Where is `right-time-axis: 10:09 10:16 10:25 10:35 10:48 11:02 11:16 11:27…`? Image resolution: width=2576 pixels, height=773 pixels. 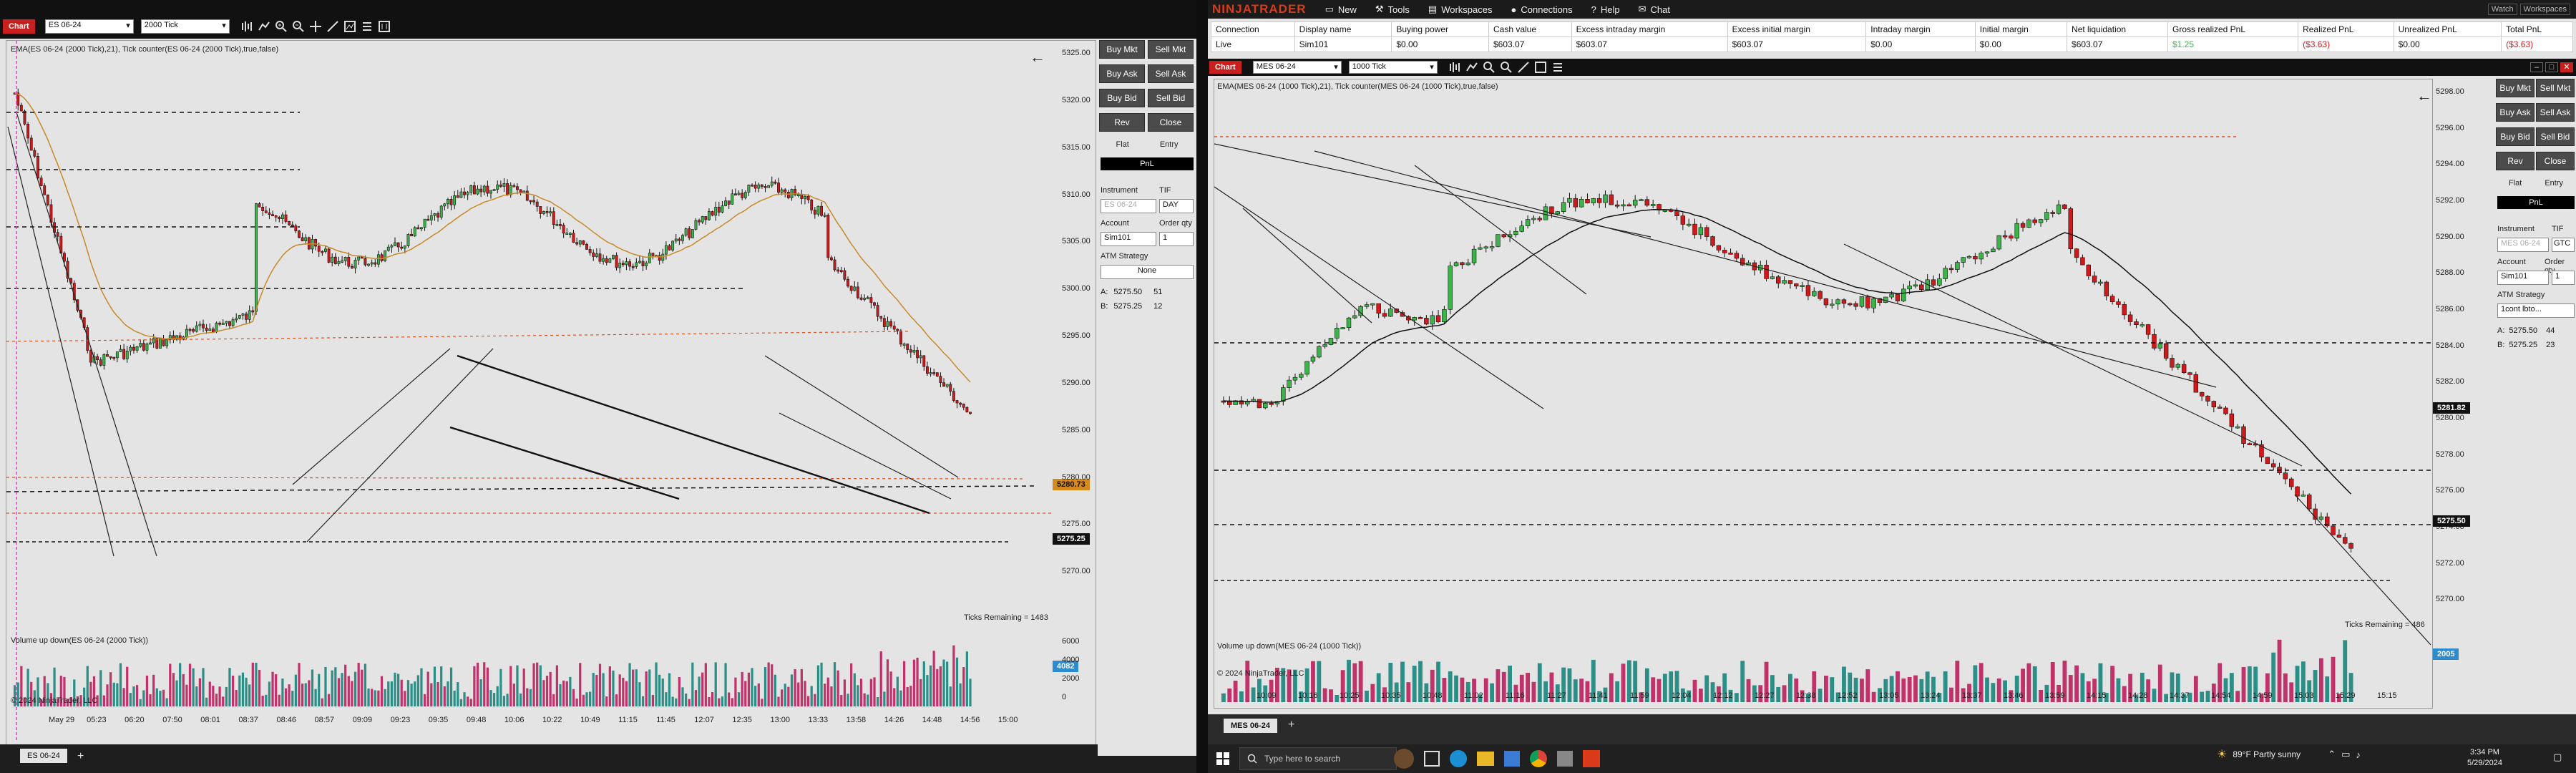 right-time-axis: 10:09 10:16 10:25 10:35 10:48 11:02 11:16 11:27… is located at coordinates (1823, 698).